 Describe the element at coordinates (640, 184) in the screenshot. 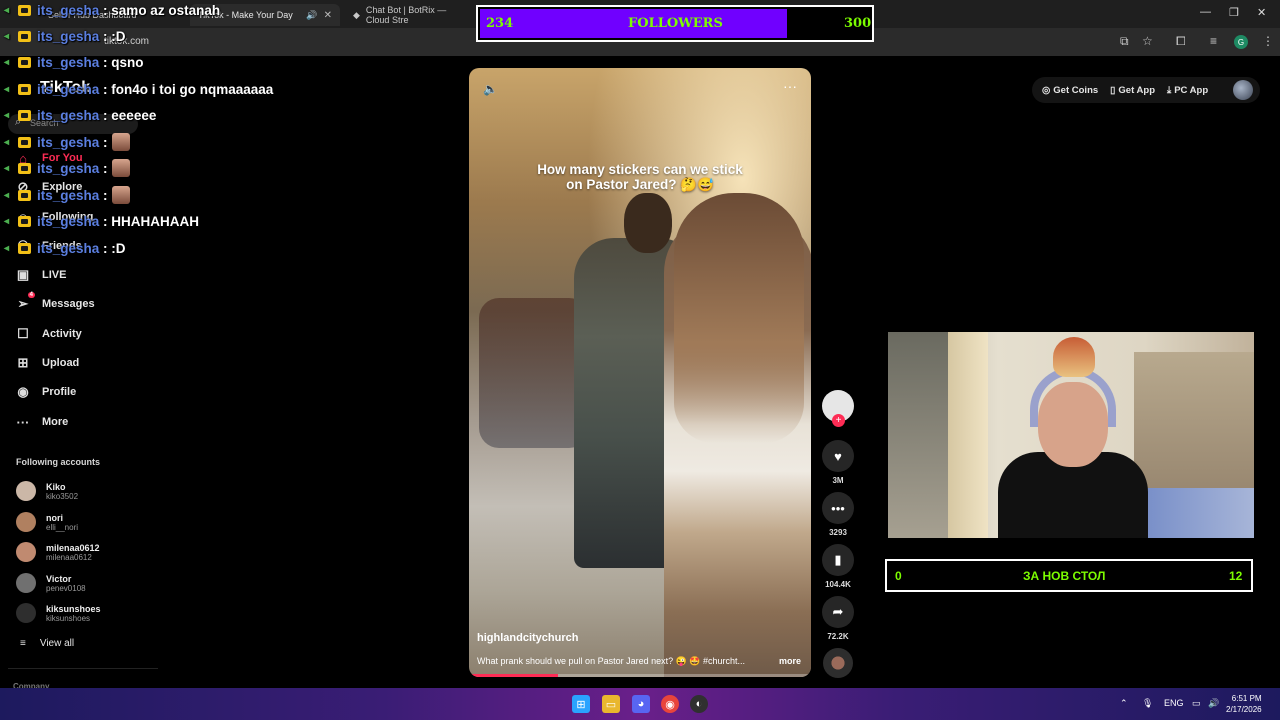

I see `caption-line: on Pastor Jared? 🤔😅` at that location.